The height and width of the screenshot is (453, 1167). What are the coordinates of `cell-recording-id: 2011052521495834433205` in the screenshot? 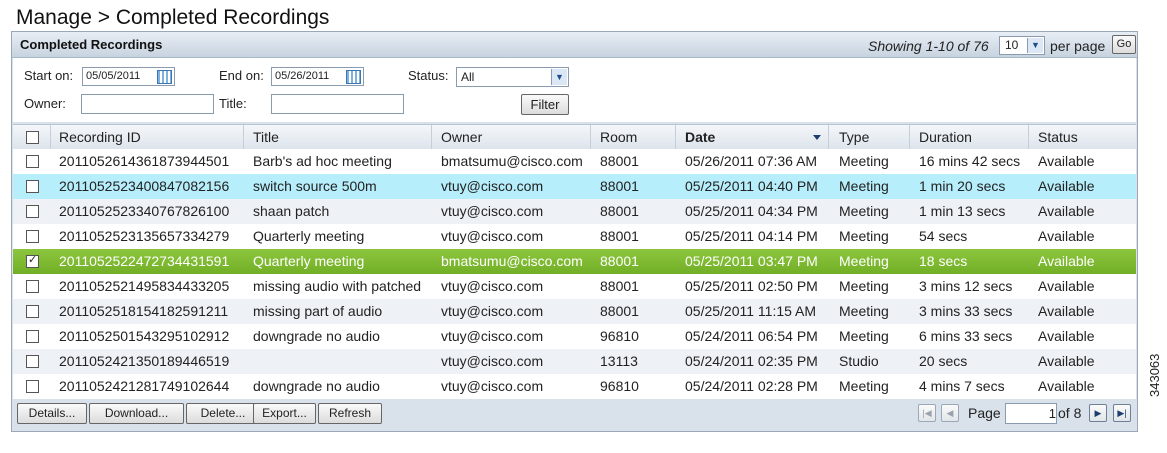 It's located at (144, 286).